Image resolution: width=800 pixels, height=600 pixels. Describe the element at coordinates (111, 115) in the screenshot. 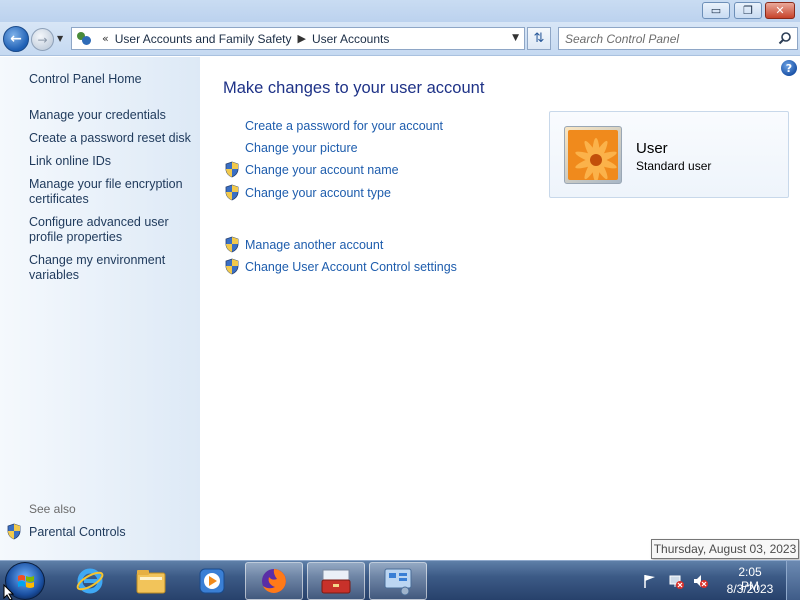

I see `manage-credentials-link: Manage your credentials` at that location.